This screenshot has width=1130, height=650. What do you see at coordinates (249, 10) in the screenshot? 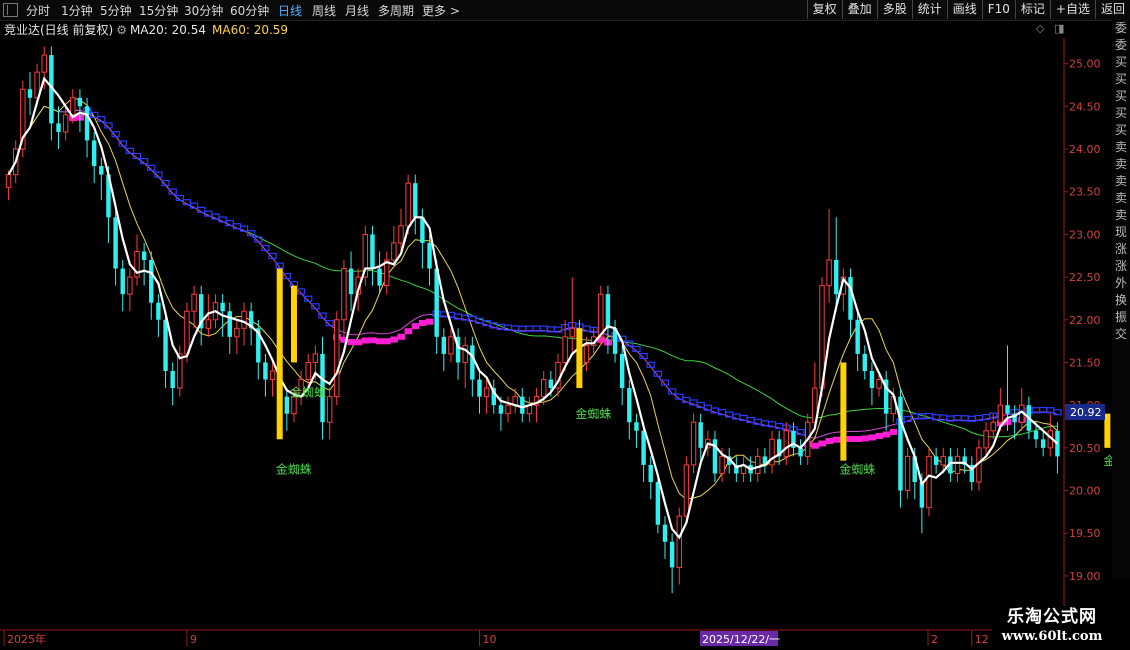
I see `period-tab-60min: 60分钟` at bounding box center [249, 10].